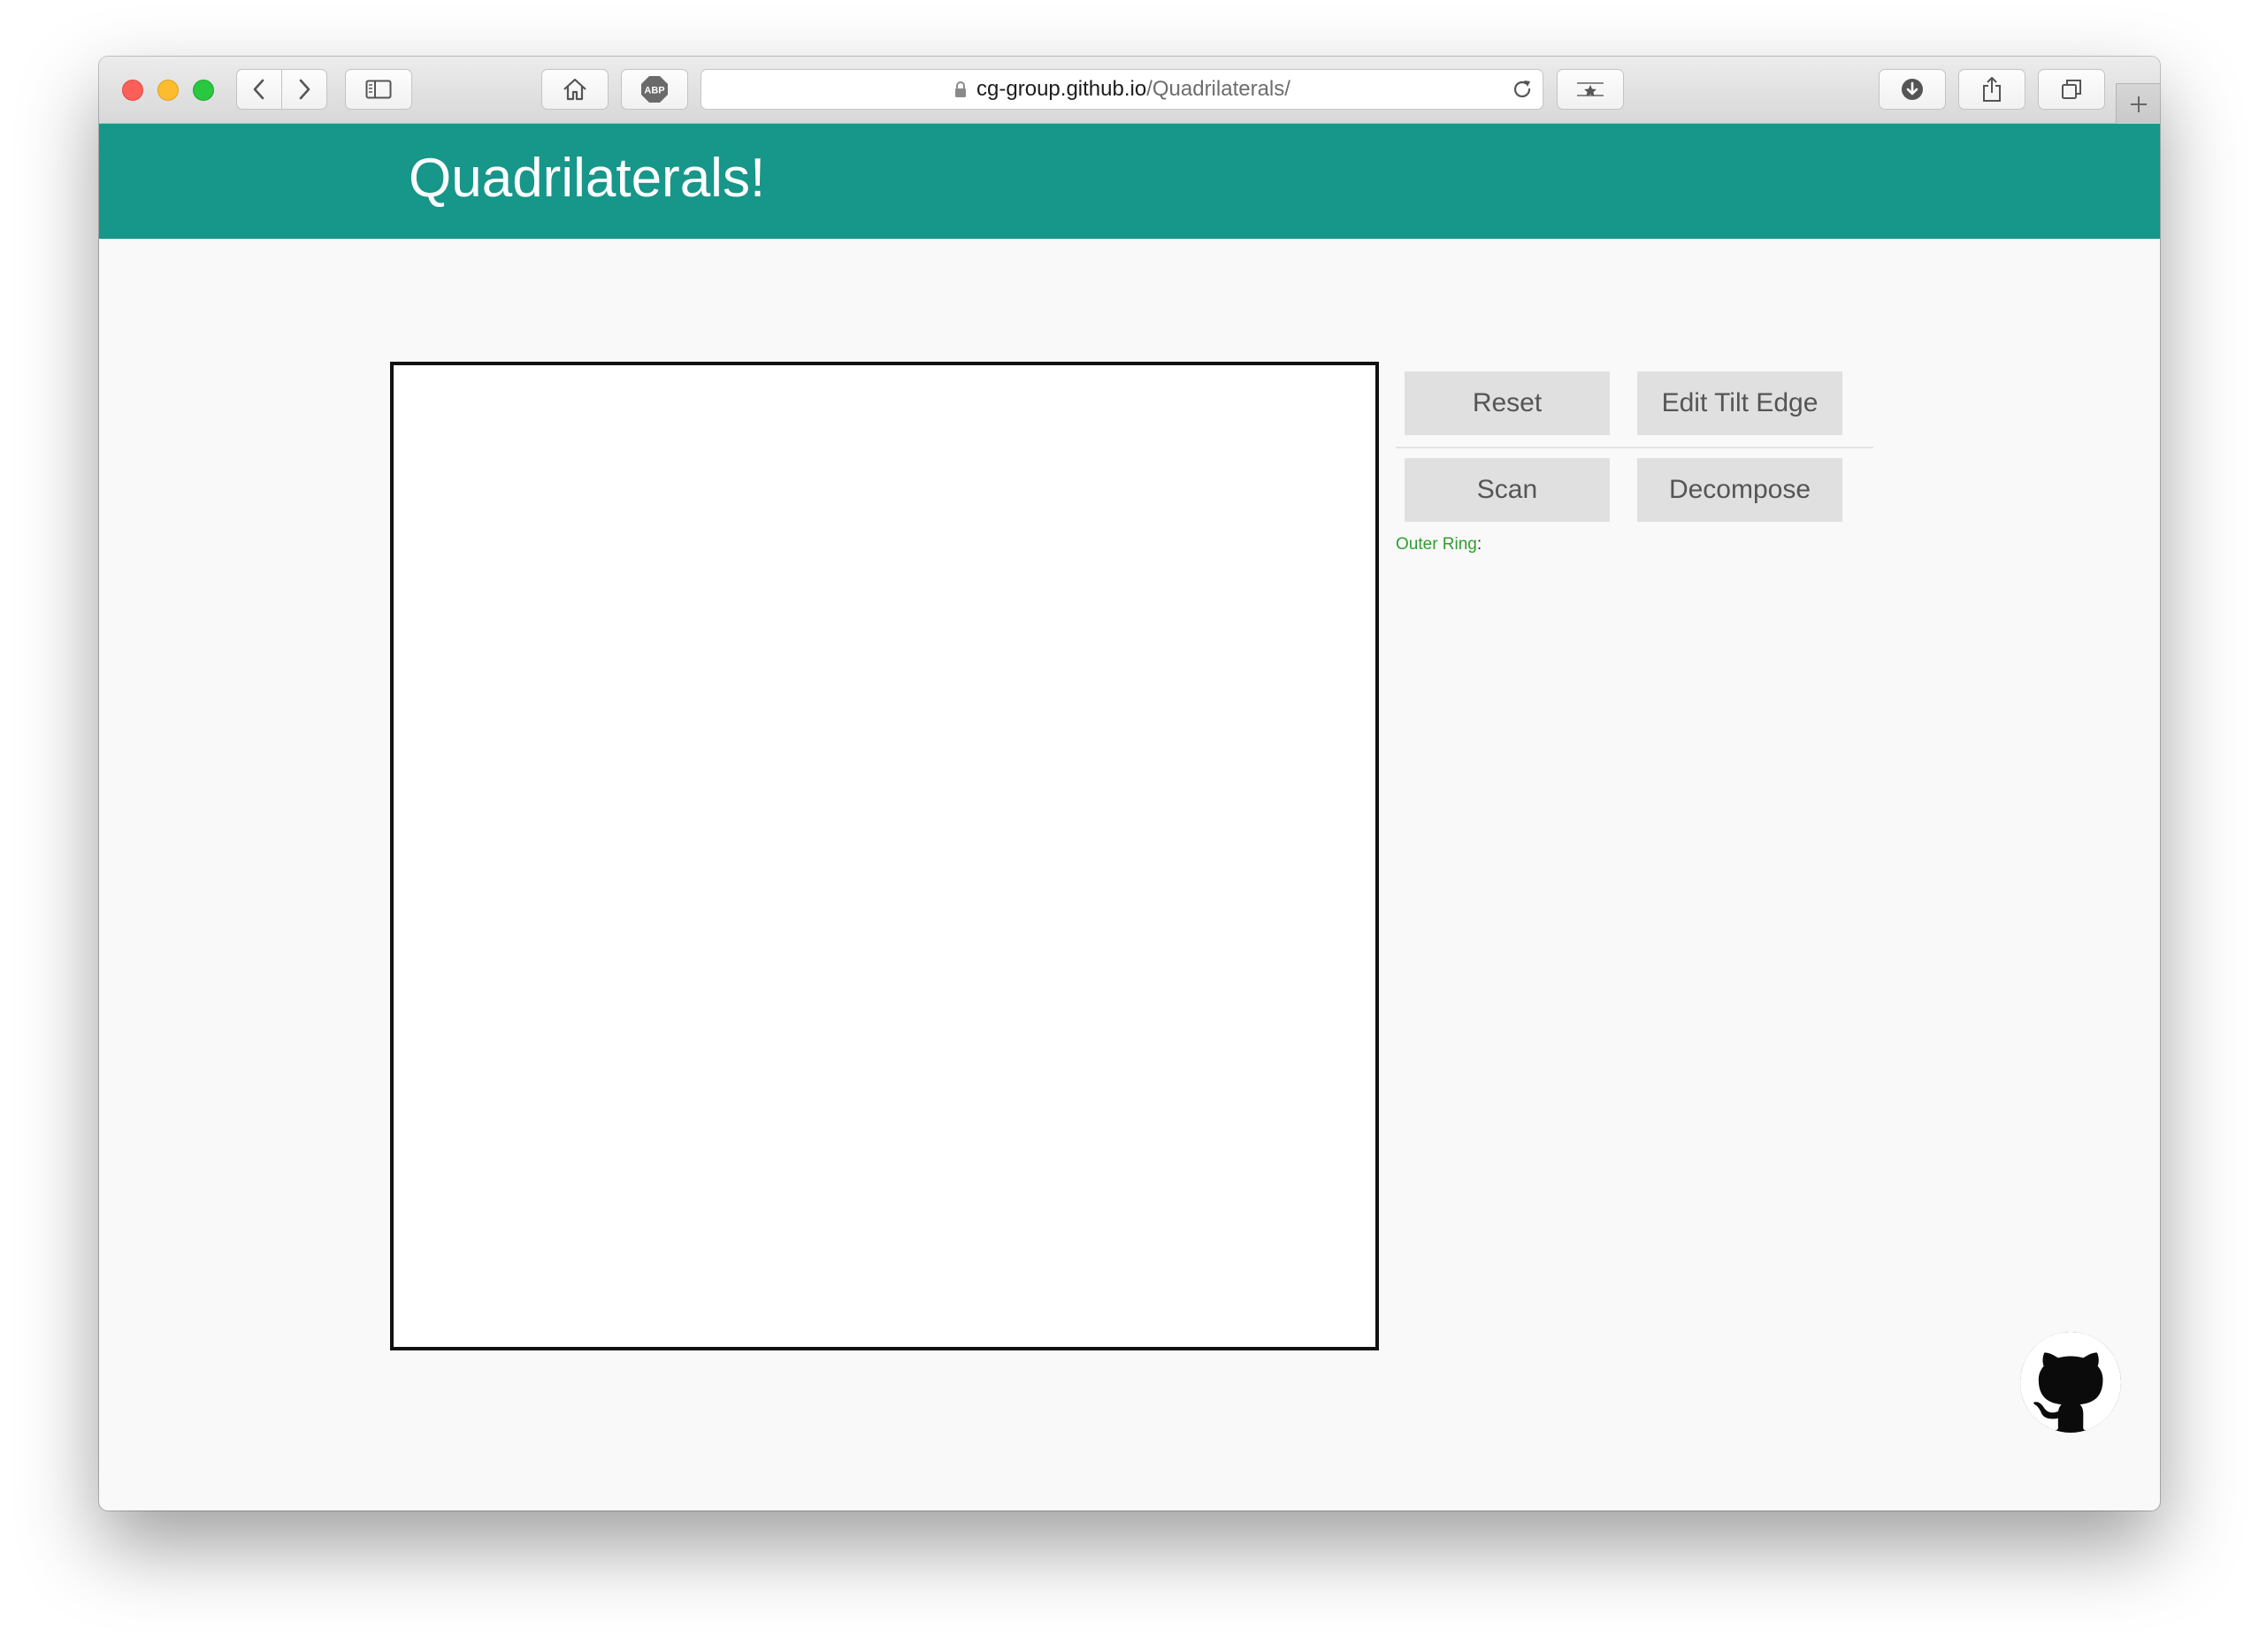 The width and height of the screenshot is (2259, 1652). Describe the element at coordinates (1436, 544) in the screenshot. I see `outer-ring-label: Outer Ring` at that location.